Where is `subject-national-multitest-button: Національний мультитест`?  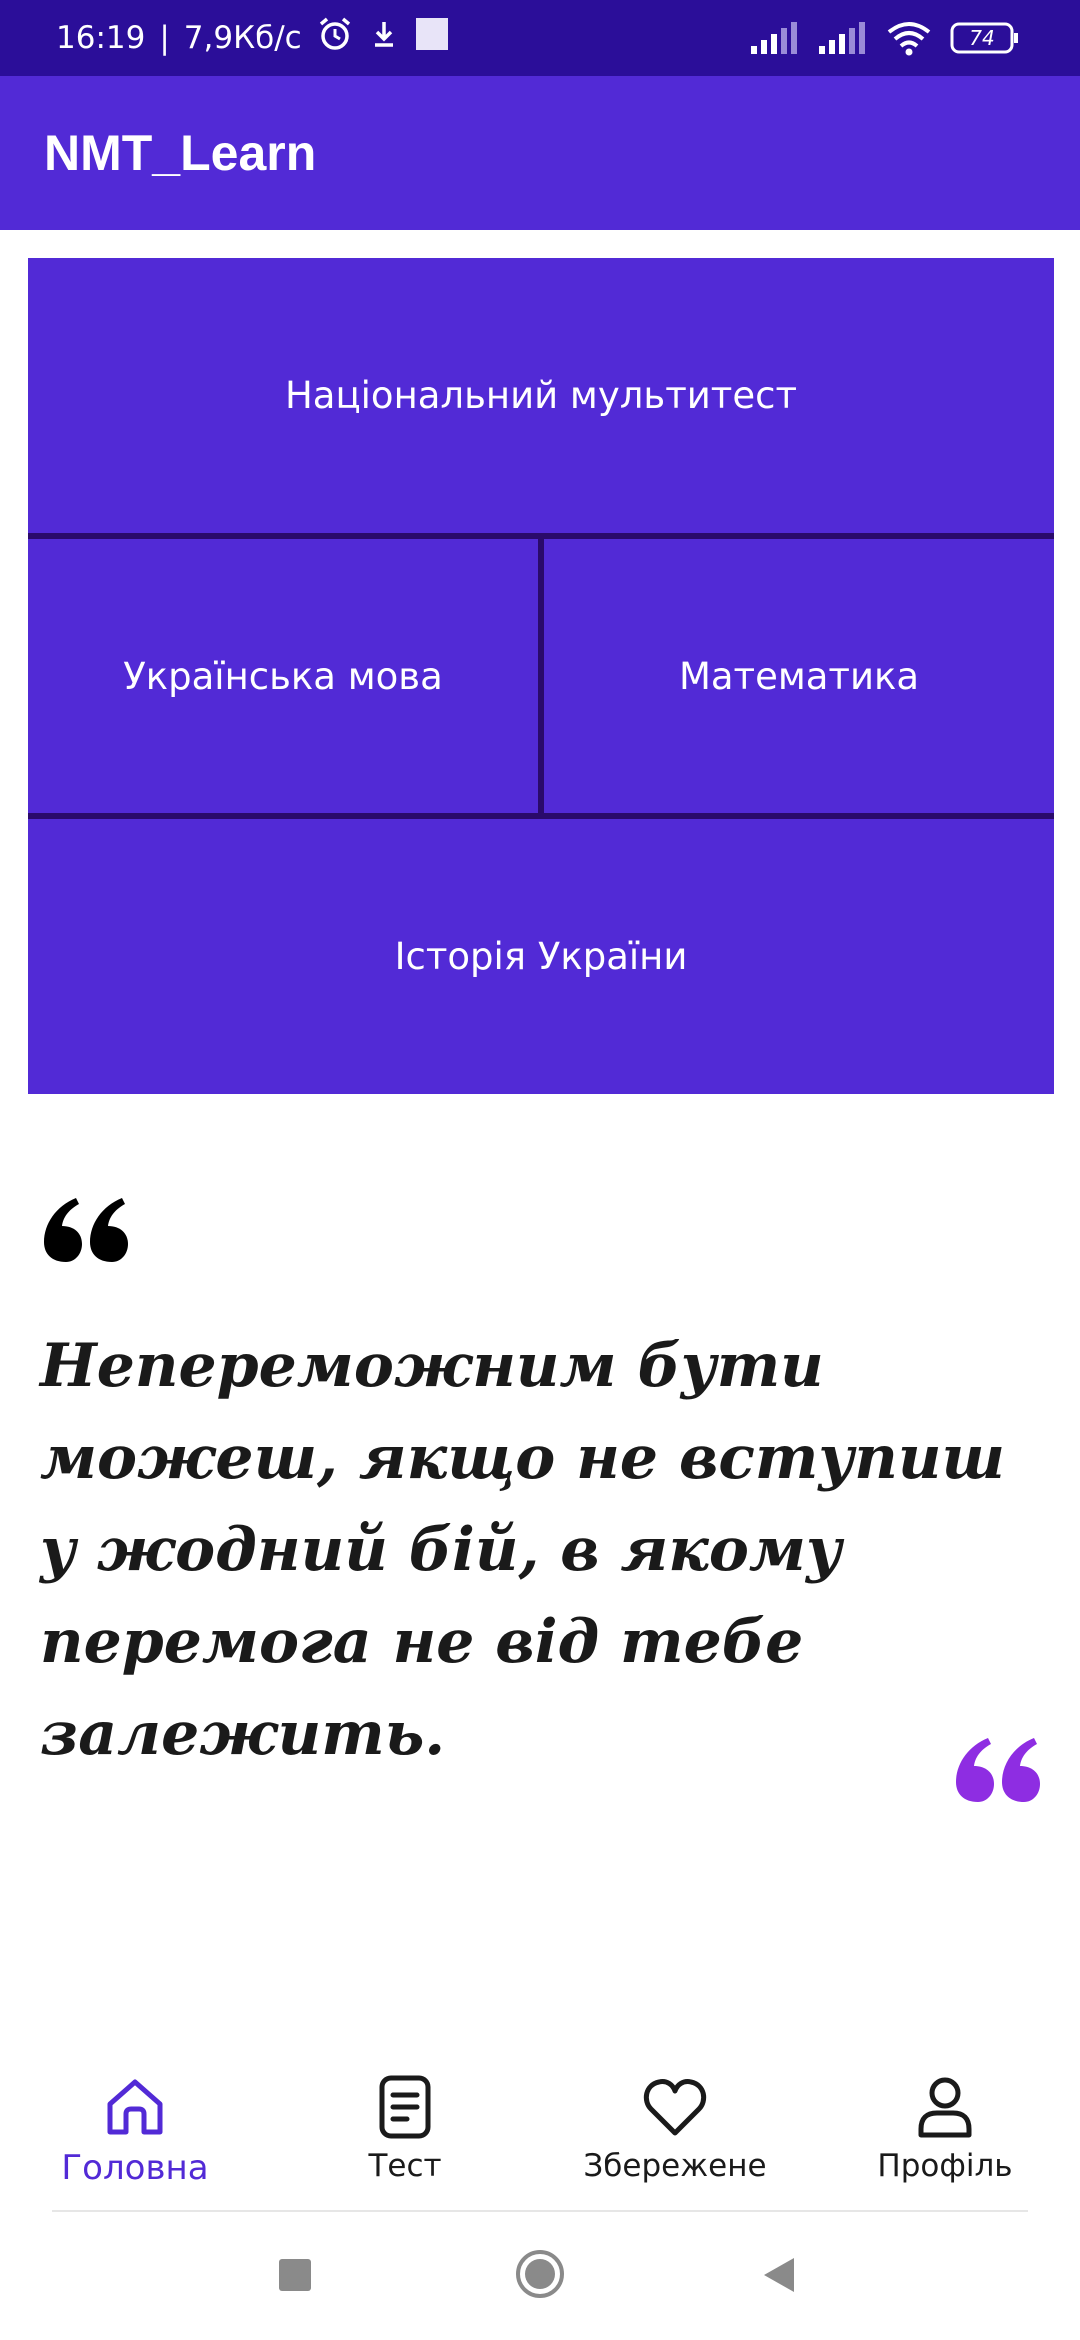 subject-national-multitest-button: Національний мультитест is located at coordinates (541, 395).